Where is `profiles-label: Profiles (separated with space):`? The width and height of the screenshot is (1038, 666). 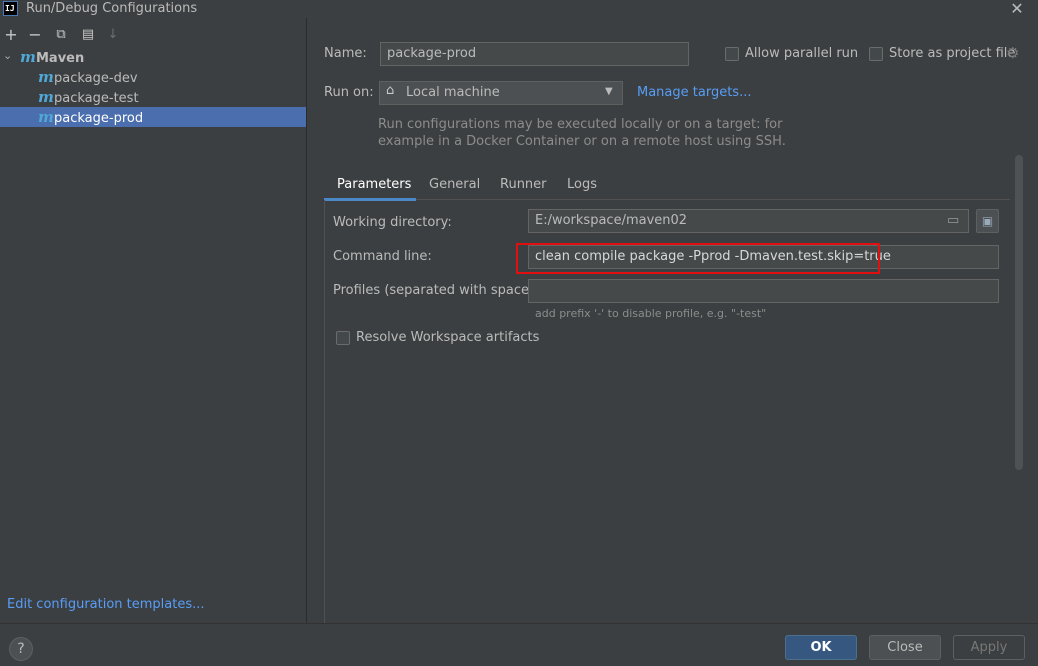
profiles-label: Profiles (separated with space): is located at coordinates (436, 290).